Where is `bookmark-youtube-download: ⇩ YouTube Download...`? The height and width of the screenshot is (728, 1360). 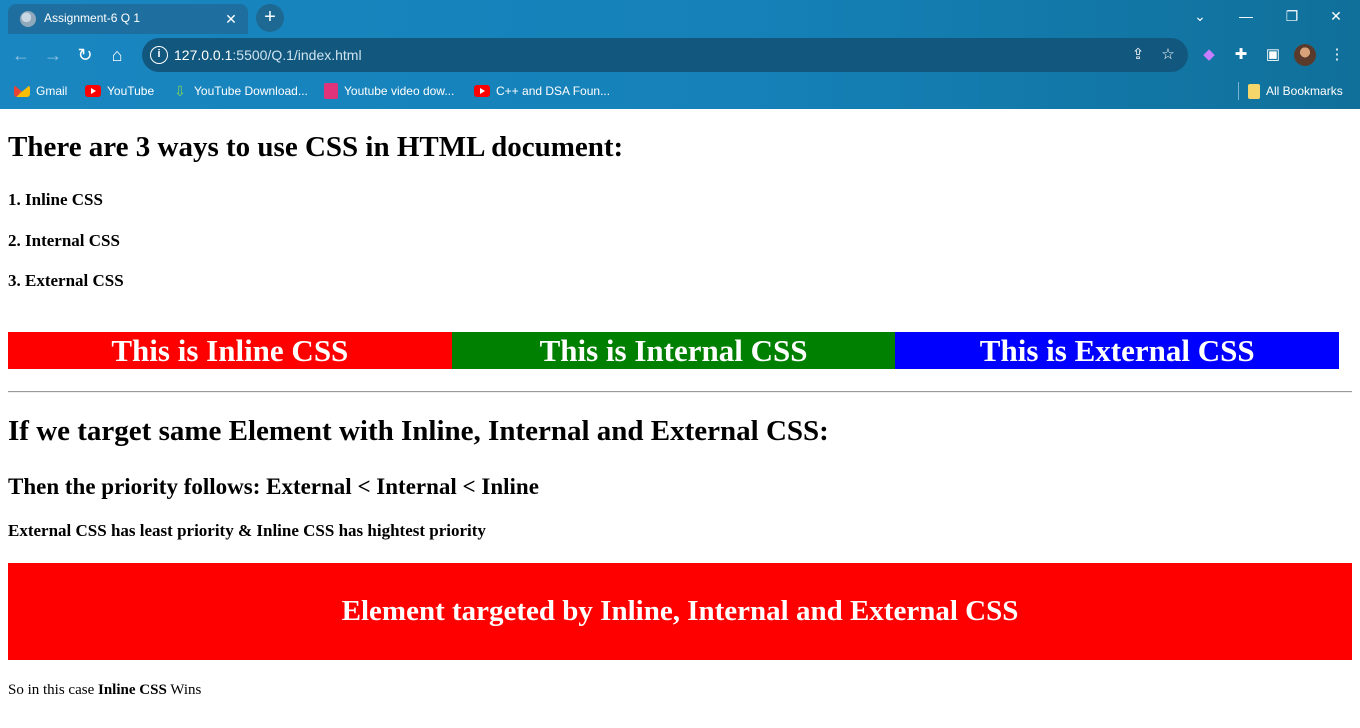 bookmark-youtube-download: ⇩ YouTube Download... is located at coordinates (240, 91).